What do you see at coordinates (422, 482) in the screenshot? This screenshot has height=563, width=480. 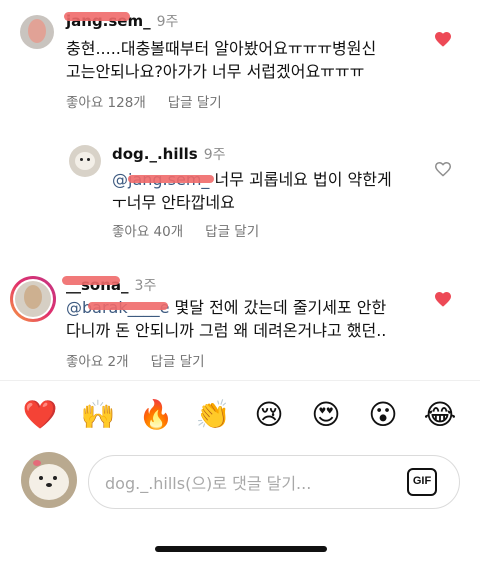 I see `gif-button: GIF` at bounding box center [422, 482].